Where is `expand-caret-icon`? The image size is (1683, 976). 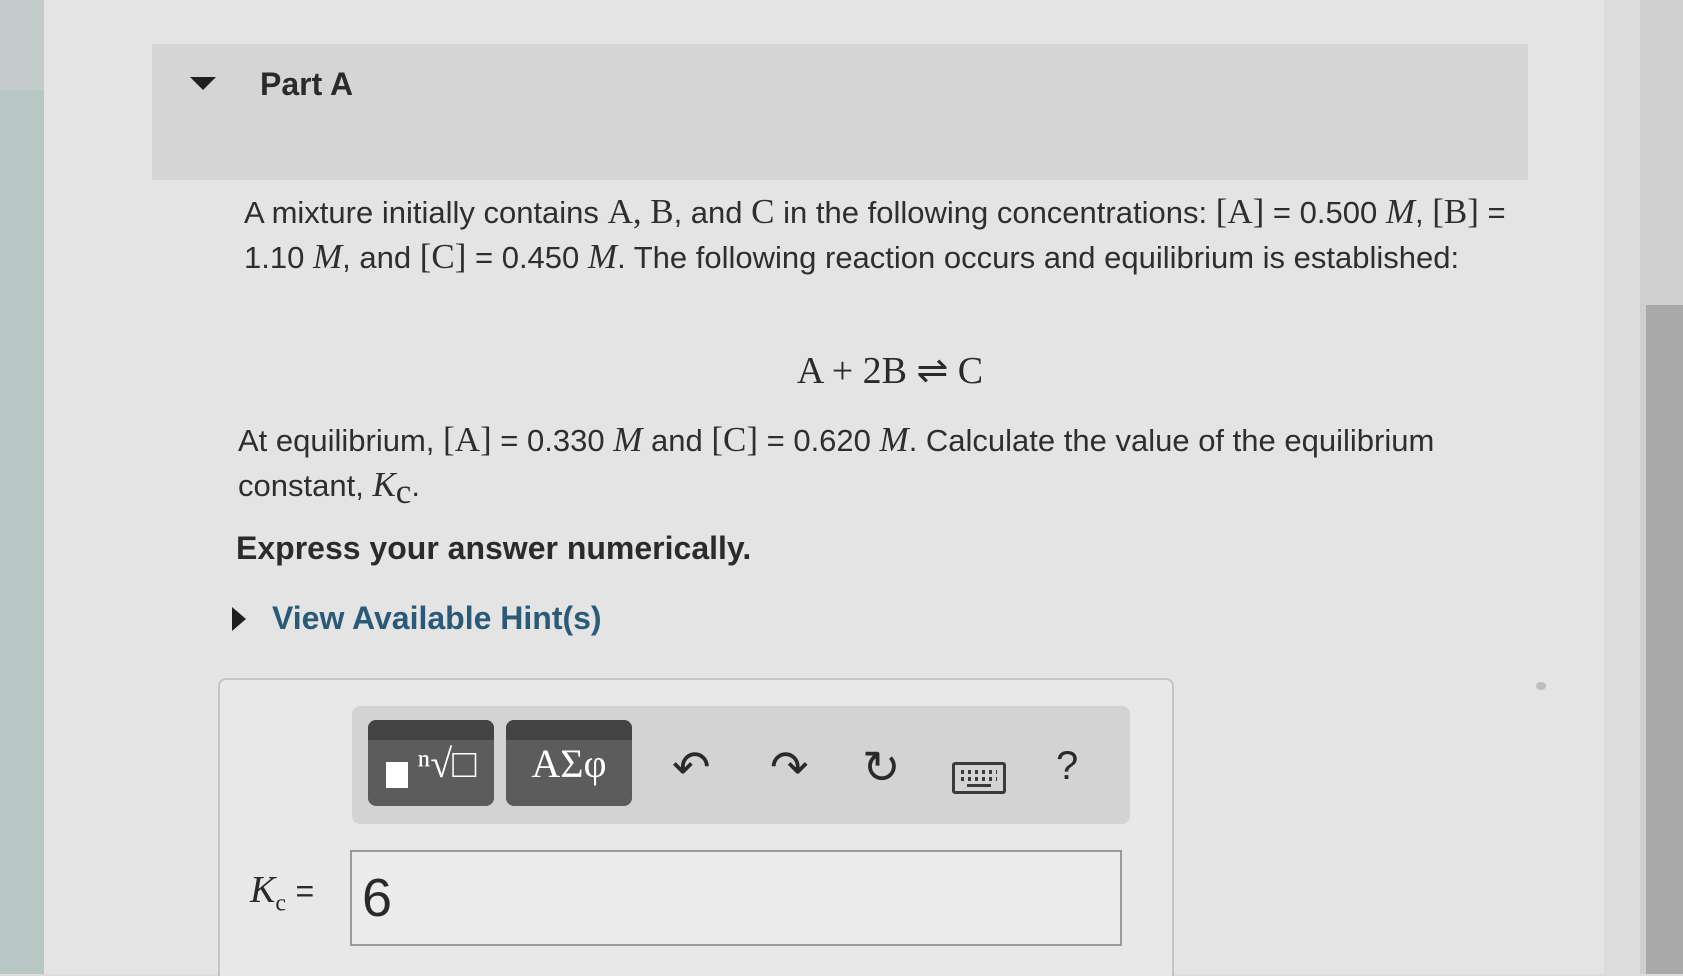
expand-caret-icon is located at coordinates (239, 618).